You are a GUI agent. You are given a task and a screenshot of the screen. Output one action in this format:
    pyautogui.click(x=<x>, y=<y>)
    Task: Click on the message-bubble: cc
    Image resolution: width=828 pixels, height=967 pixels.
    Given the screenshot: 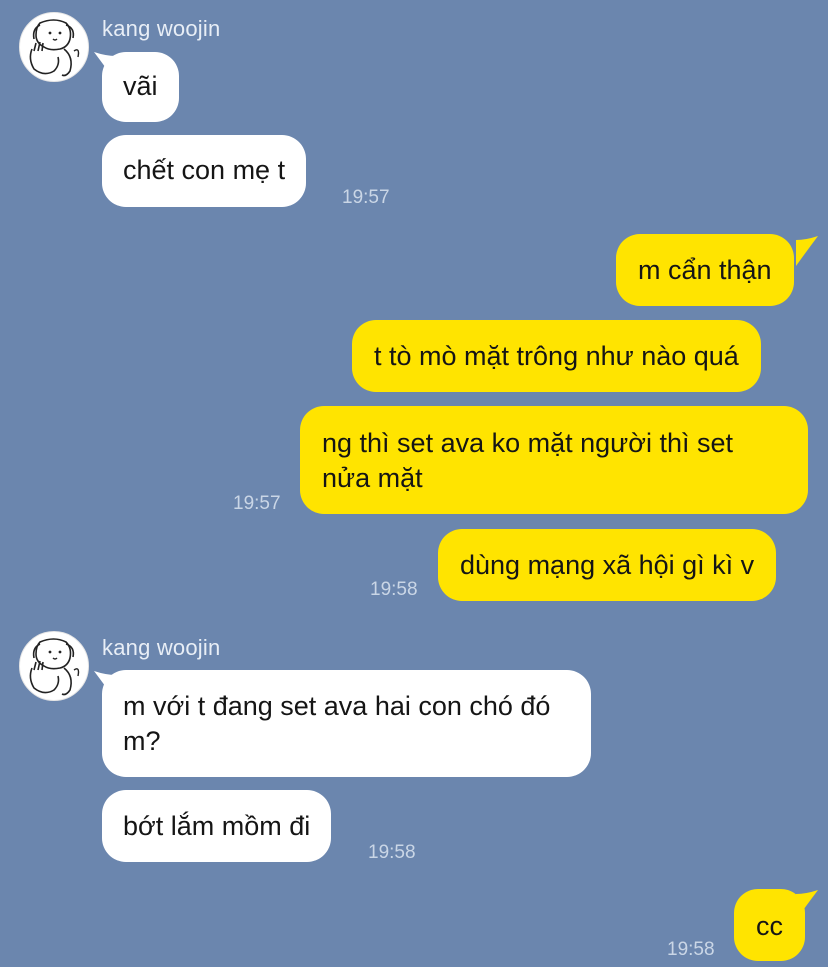 What is the action you would take?
    pyautogui.click(x=769, y=925)
    